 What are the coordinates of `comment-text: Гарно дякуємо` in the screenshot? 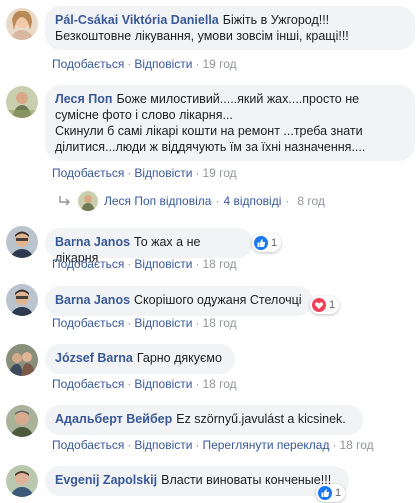 It's located at (179, 358).